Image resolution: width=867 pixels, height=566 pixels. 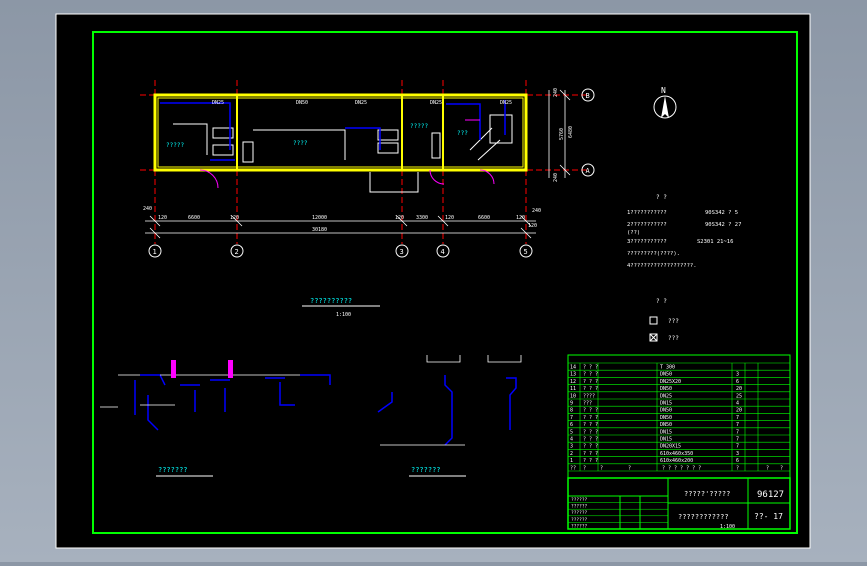 I want to click on notes-line-3: (??), so click(x=633, y=233).